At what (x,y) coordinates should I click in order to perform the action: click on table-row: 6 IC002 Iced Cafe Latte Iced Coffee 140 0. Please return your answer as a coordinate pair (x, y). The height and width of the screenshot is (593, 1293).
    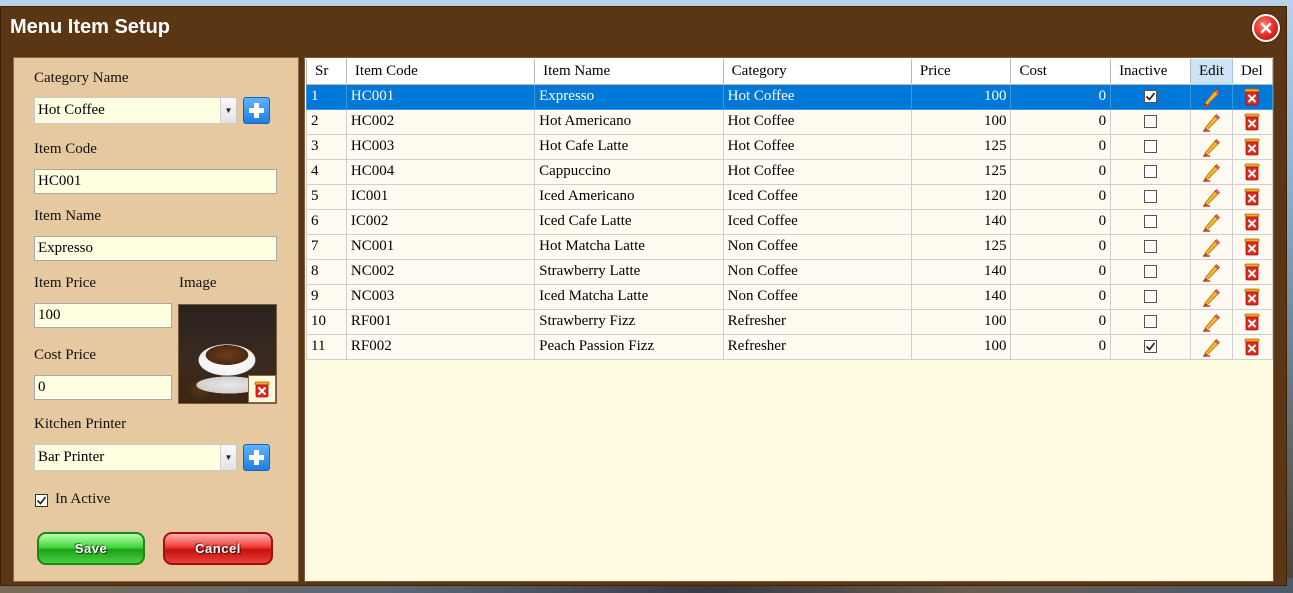
    Looking at the image, I should click on (790, 221).